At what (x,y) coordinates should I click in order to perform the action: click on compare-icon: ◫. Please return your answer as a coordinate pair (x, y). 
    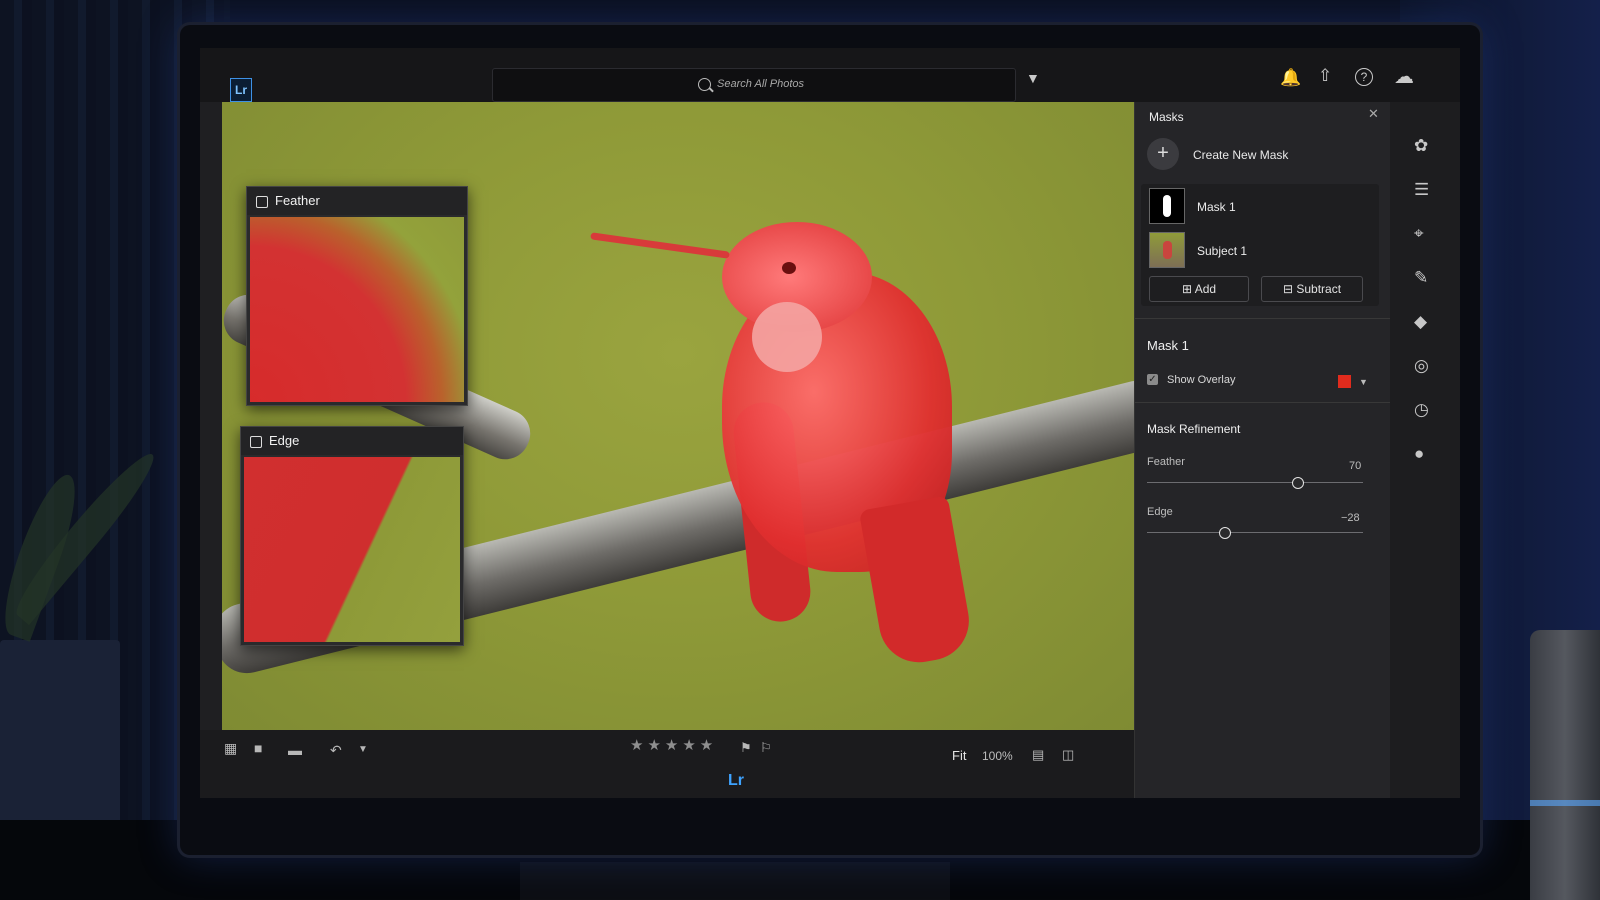
    Looking at the image, I should click on (1068, 755).